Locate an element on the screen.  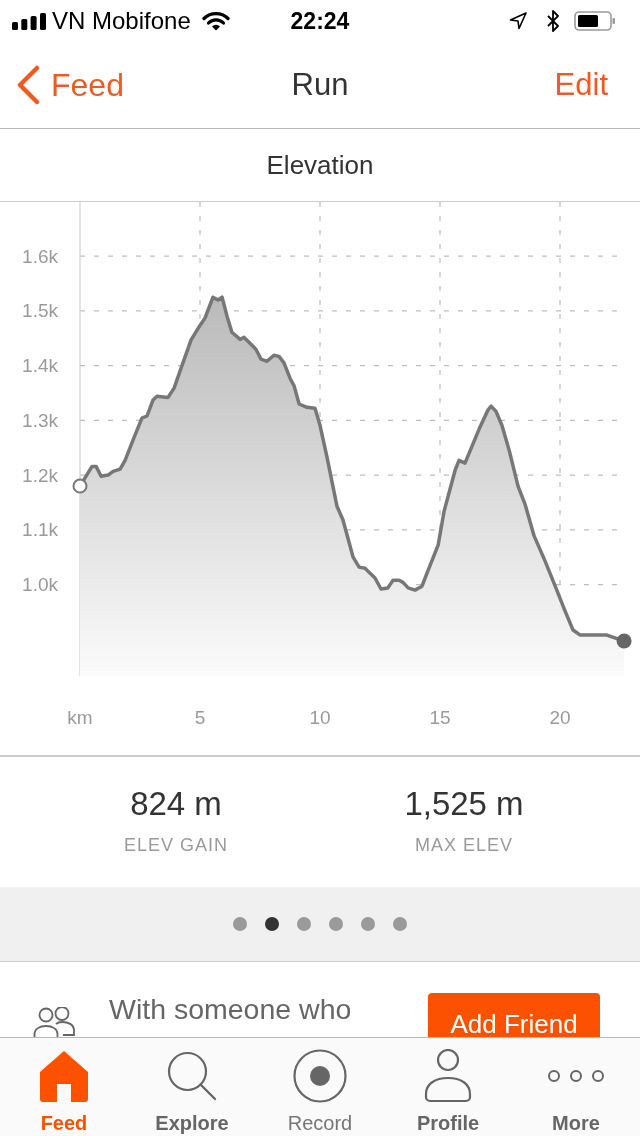
section-title: Elevation is located at coordinates (320, 165).